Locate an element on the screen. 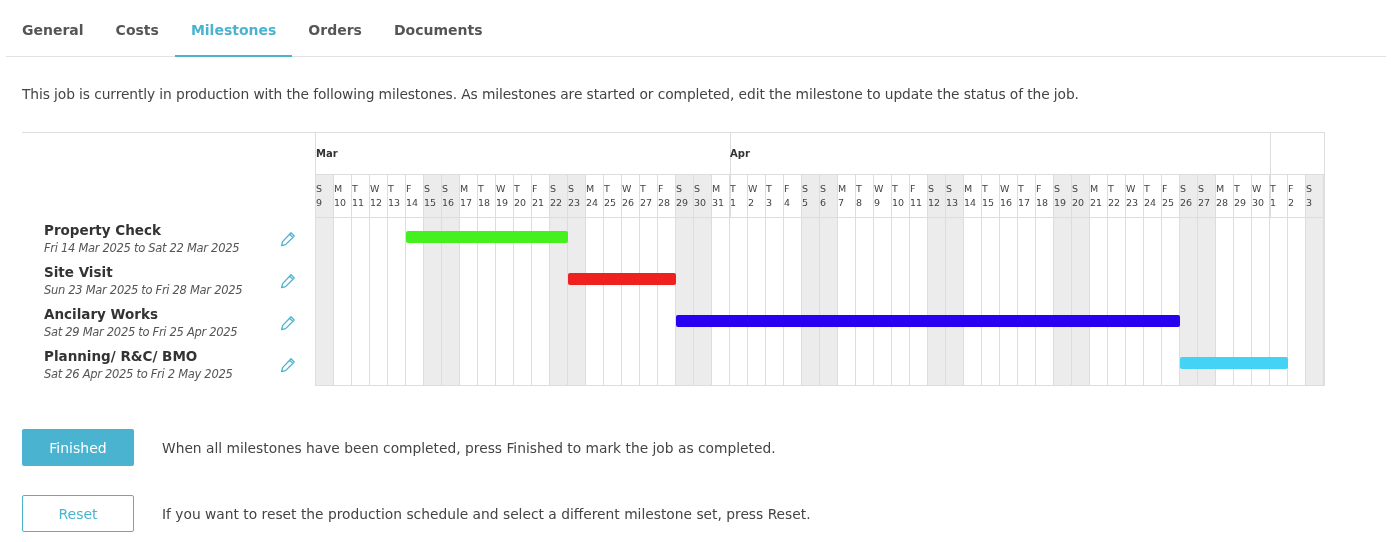  day-header: W 12 is located at coordinates (379, 196).